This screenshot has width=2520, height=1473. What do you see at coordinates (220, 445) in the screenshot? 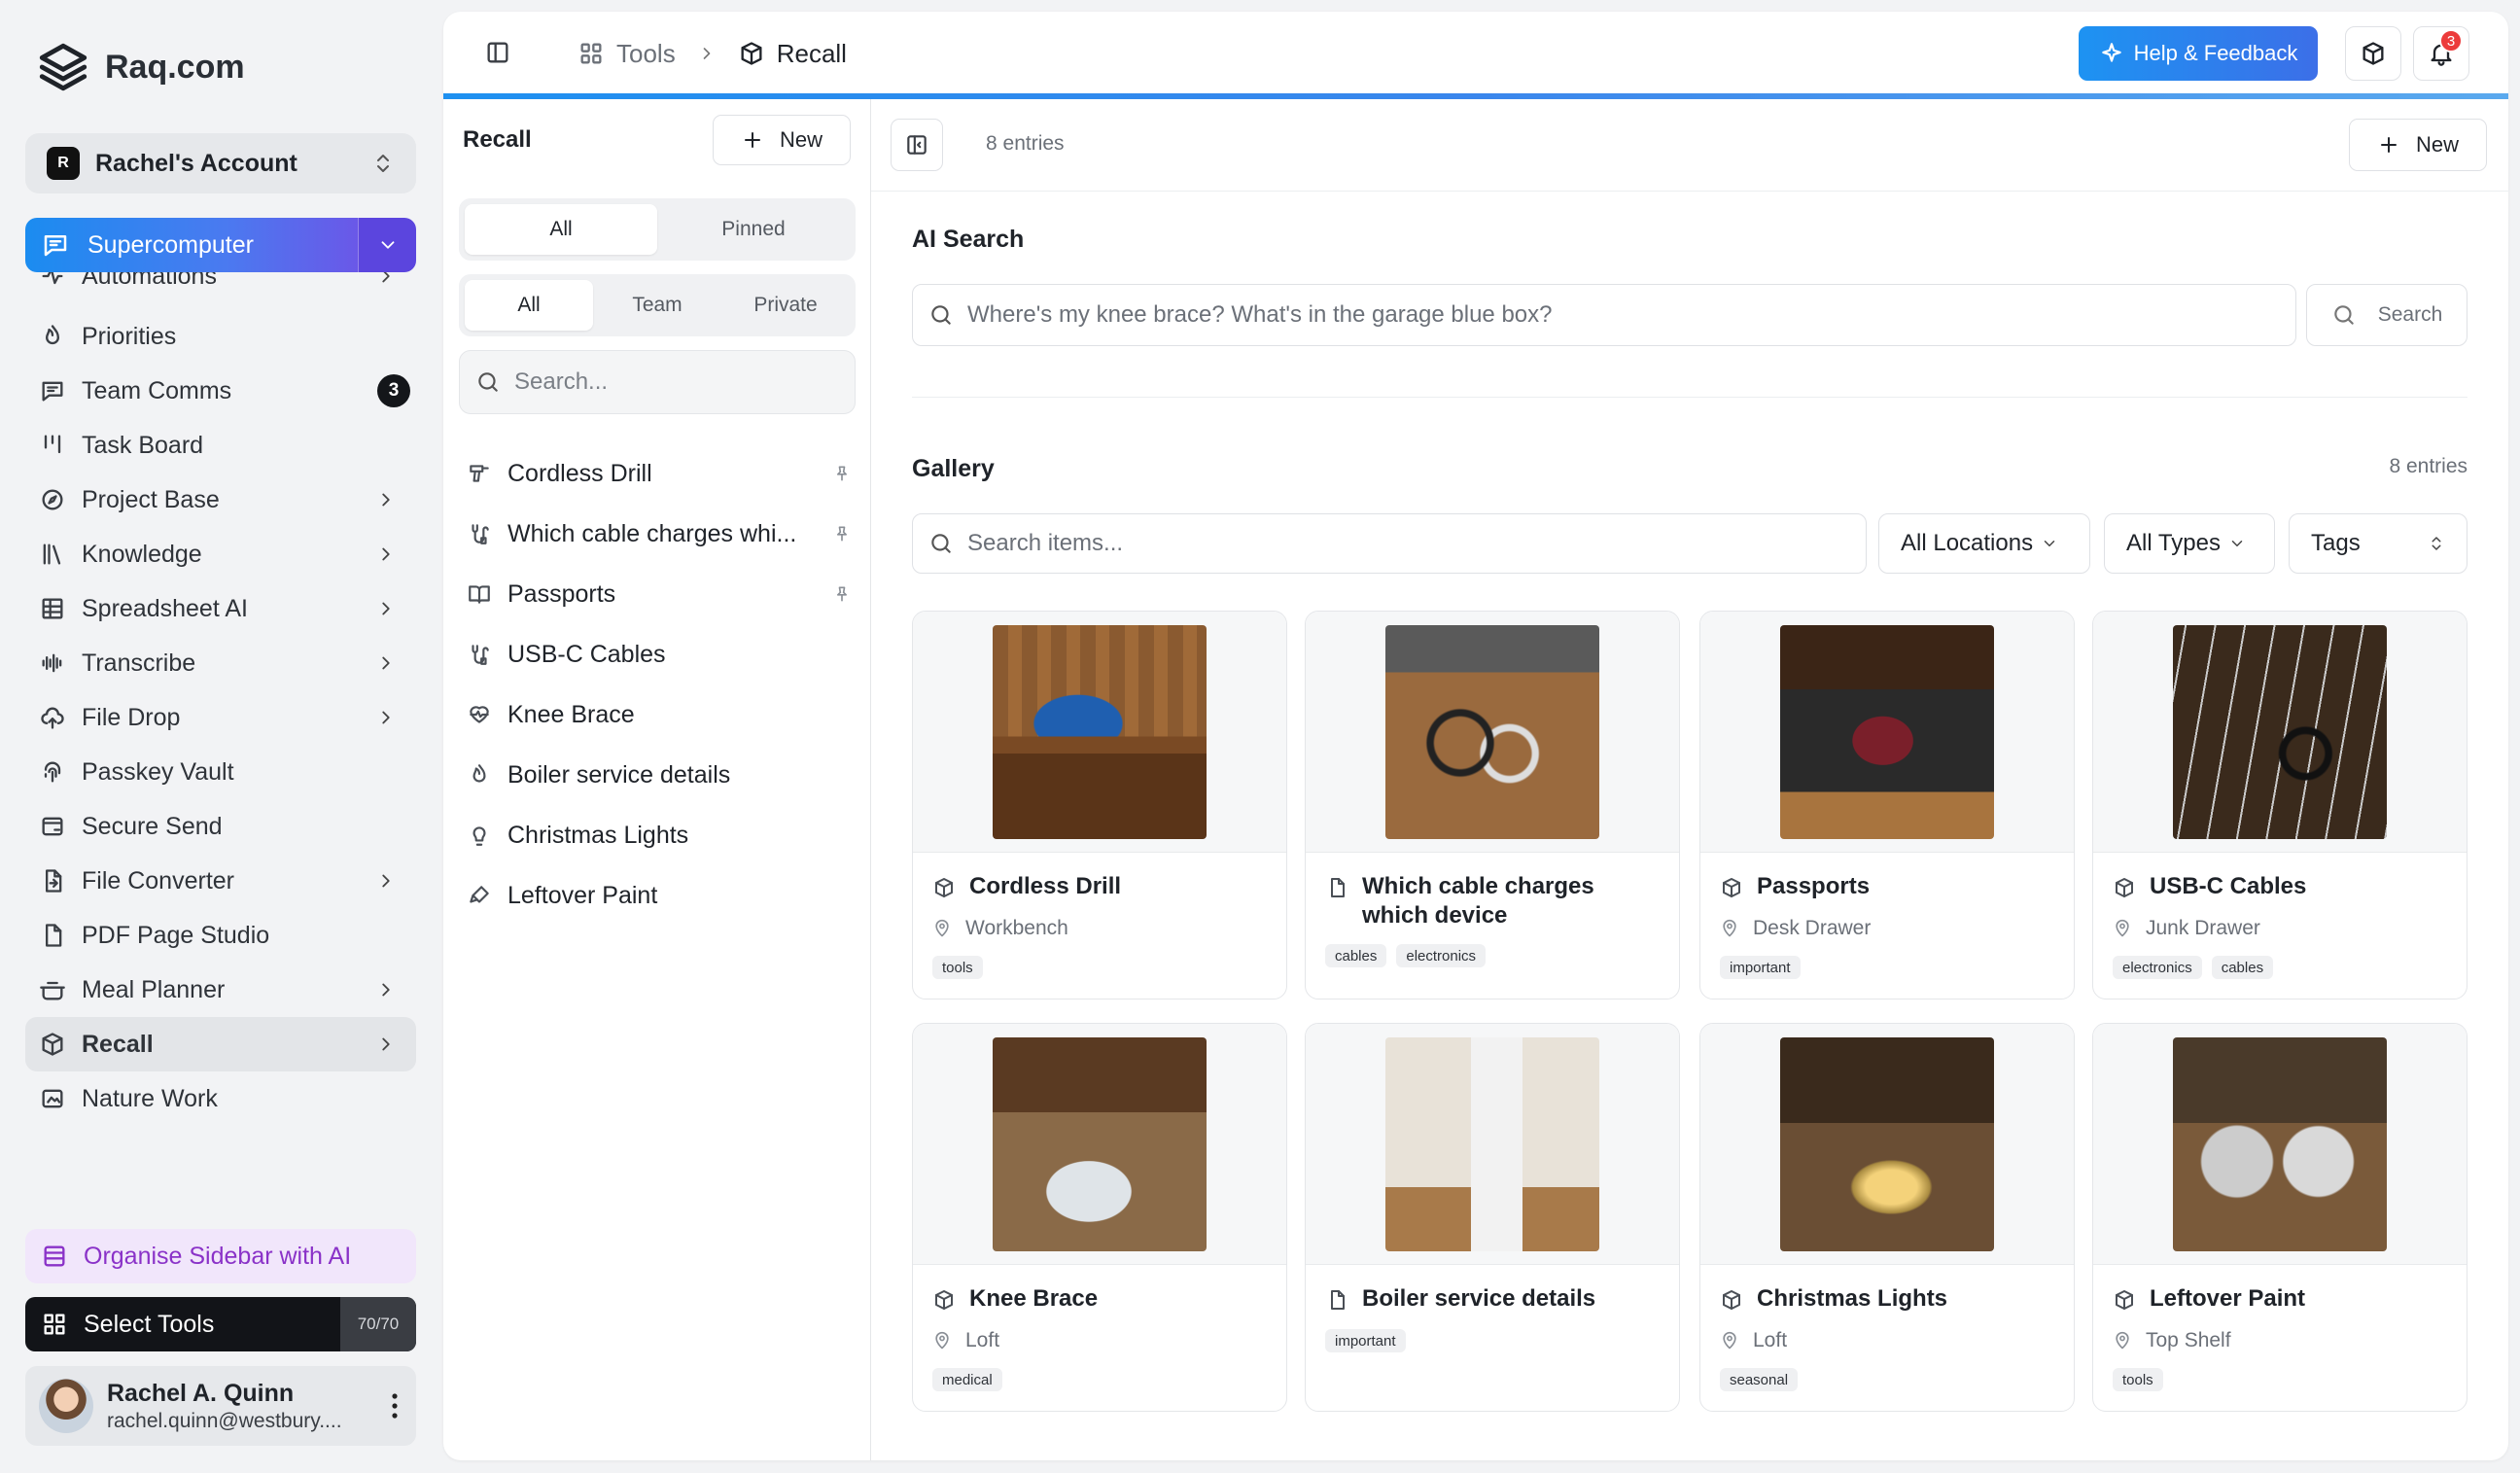
I see `sidebar-item-task-board: Task Board` at bounding box center [220, 445].